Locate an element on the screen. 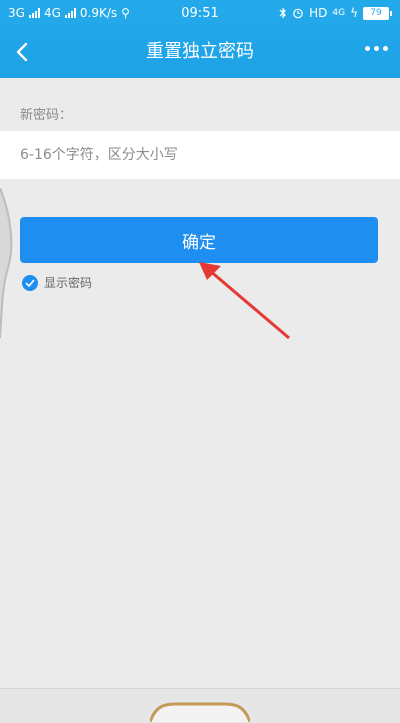 The height and width of the screenshot is (723, 400). check-icon is located at coordinates (30, 282).